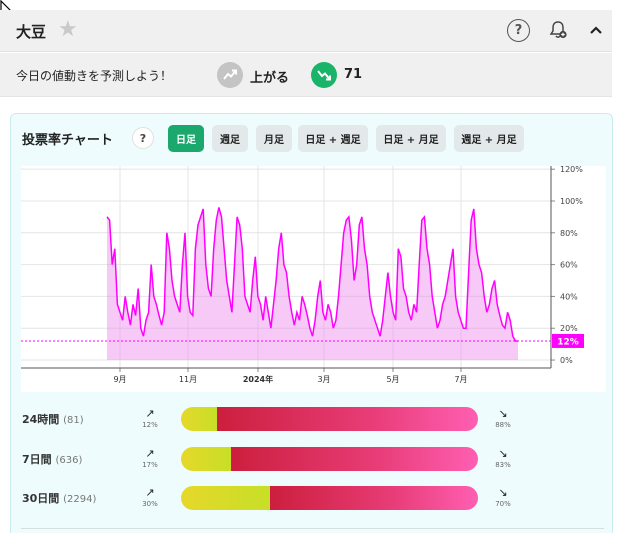  What do you see at coordinates (59, 498) in the screenshot?
I see `stat-period: 30日間 (2294)` at bounding box center [59, 498].